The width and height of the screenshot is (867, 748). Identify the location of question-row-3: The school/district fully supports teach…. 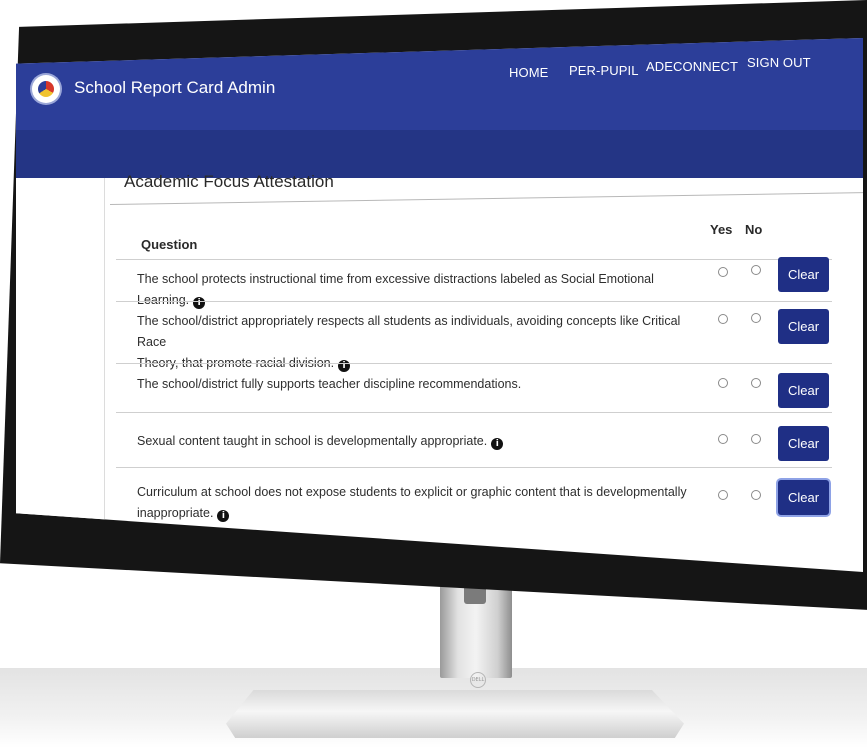
(417, 384).